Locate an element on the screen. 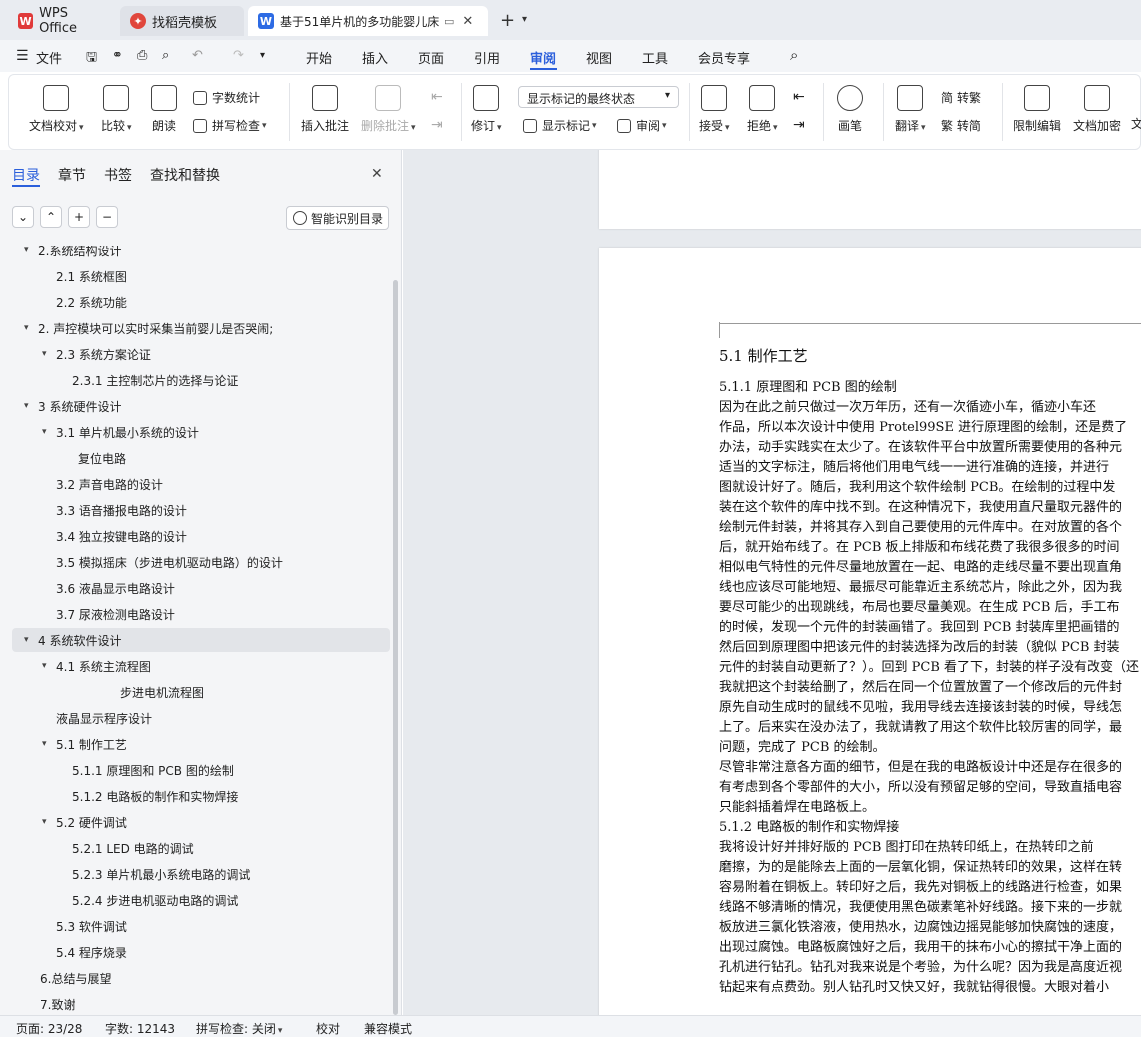 Image resolution: width=1141 pixels, height=1037 pixels. toc-item: 3.5 模拟摇床（步进电机驱动电路）的设计 is located at coordinates (195, 562).